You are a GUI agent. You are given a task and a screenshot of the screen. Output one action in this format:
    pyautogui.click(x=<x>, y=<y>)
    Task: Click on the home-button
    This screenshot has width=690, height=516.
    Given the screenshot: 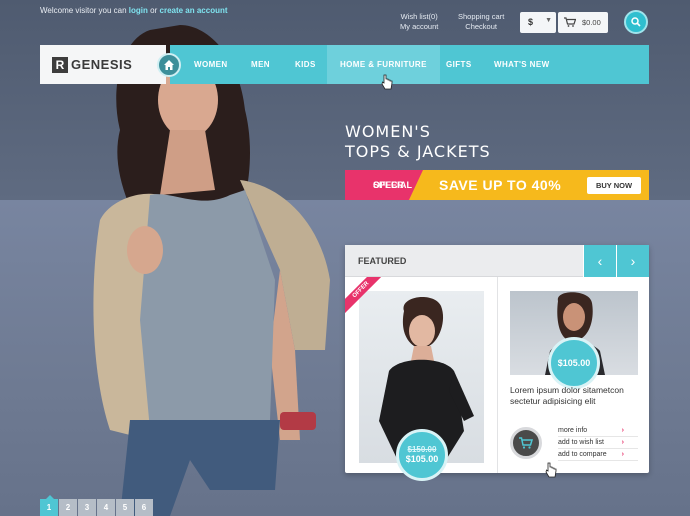 What is the action you would take?
    pyautogui.click(x=169, y=65)
    